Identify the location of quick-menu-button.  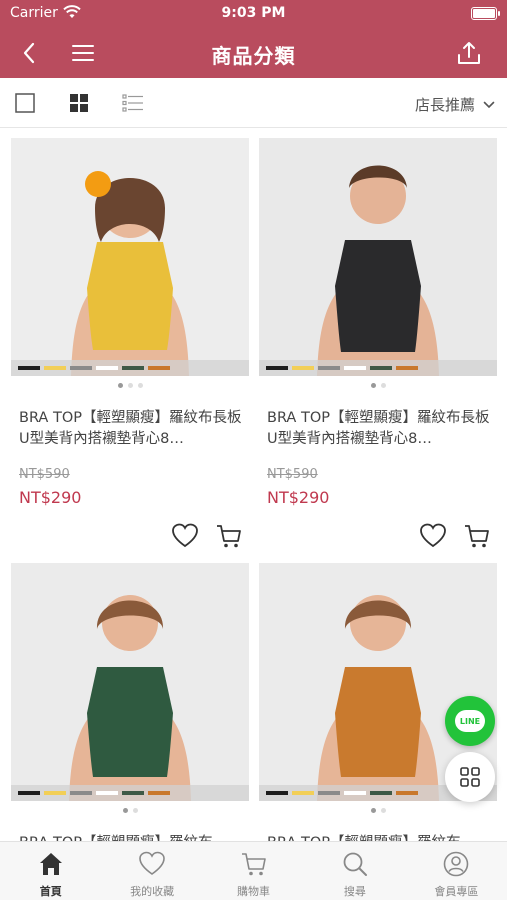
(470, 777).